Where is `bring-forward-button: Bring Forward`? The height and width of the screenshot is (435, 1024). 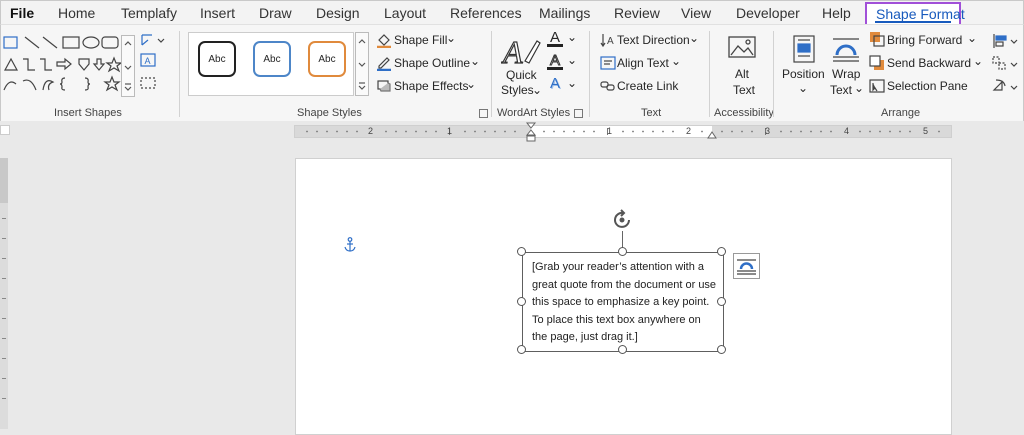 bring-forward-button: Bring Forward is located at coordinates (924, 40).